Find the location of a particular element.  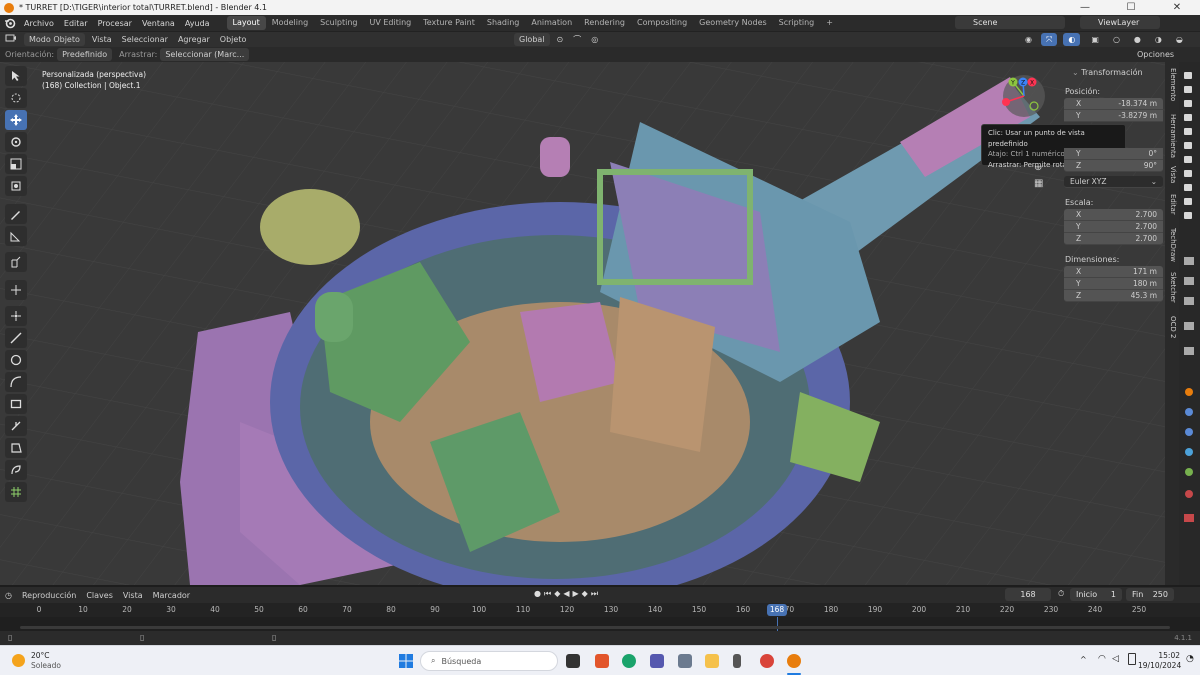

rotate-tool-icon is located at coordinates (16, 142).